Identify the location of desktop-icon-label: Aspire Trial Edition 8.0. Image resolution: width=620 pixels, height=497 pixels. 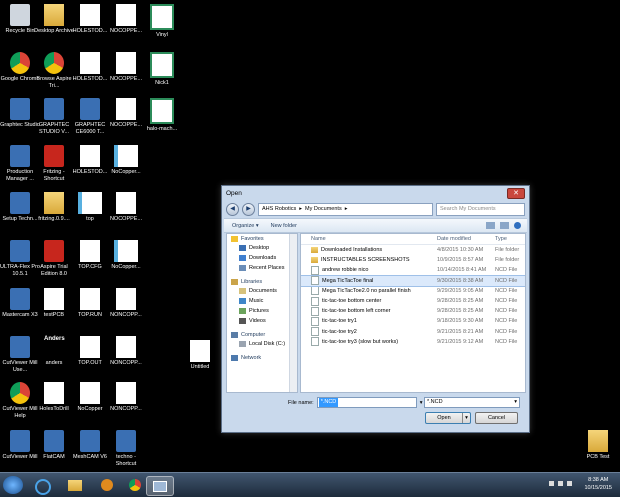
(54, 270).